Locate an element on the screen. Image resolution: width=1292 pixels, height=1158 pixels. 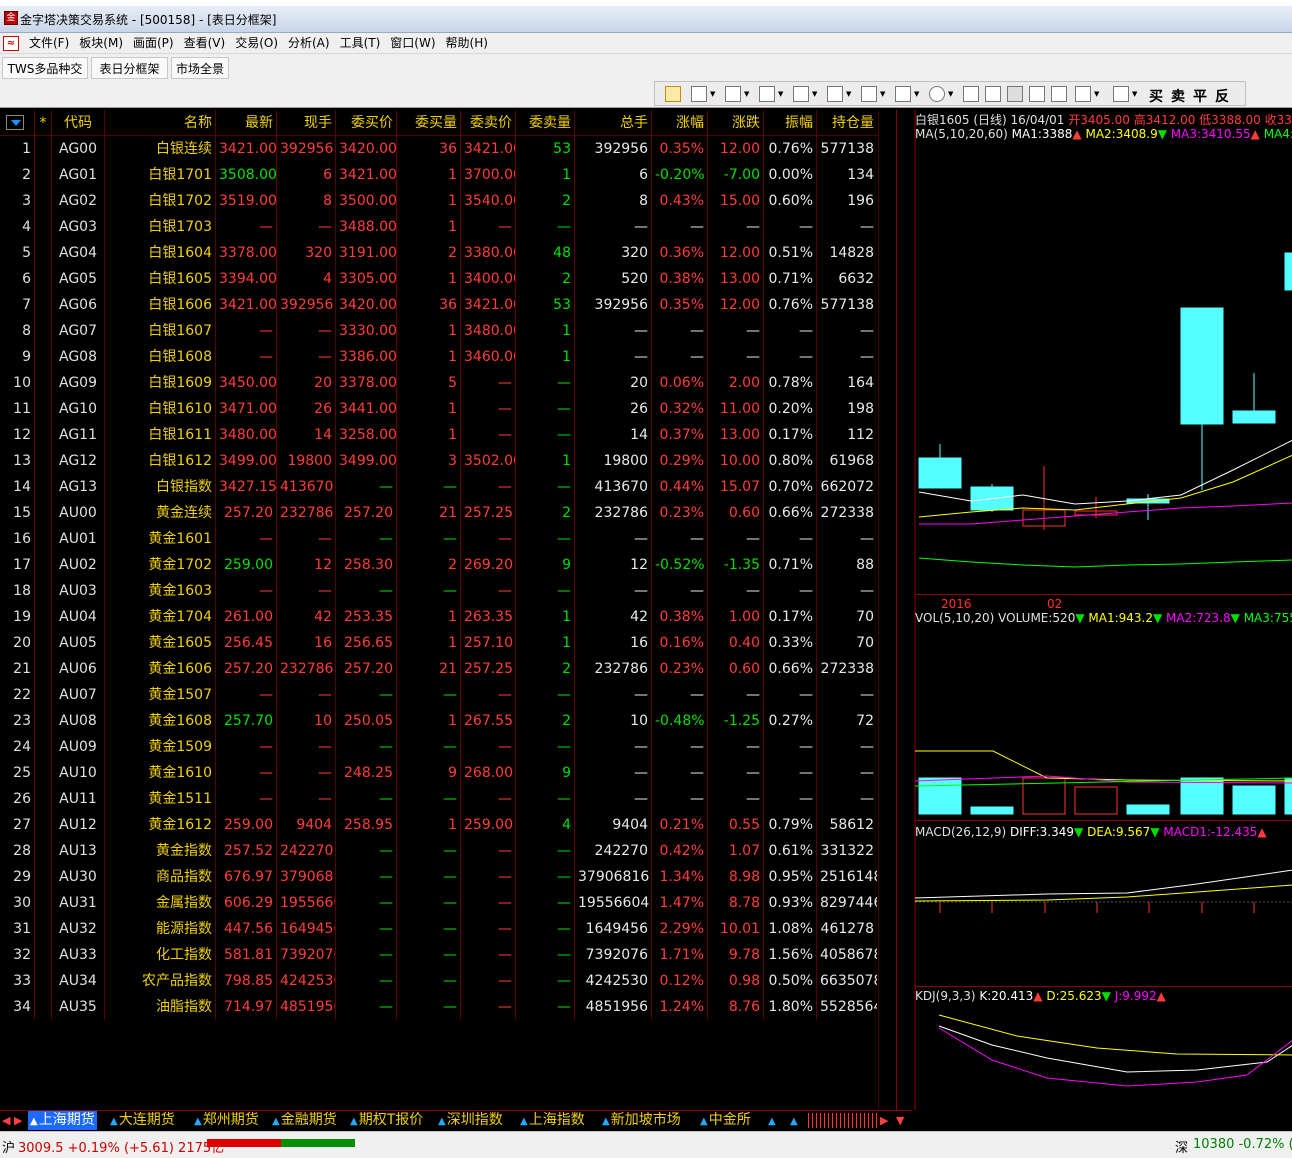
column-header: 涨跌 is located at coordinates (735, 123).